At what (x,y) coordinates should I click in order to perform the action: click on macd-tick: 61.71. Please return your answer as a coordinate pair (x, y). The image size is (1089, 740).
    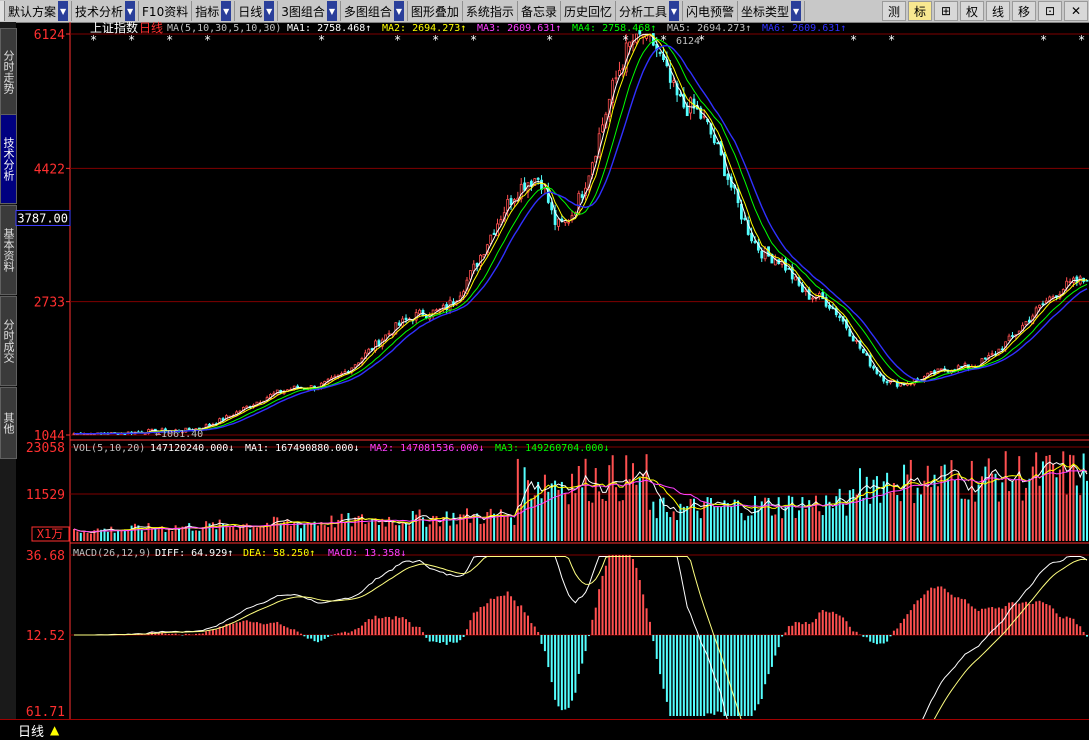
    Looking at the image, I should click on (45, 712).